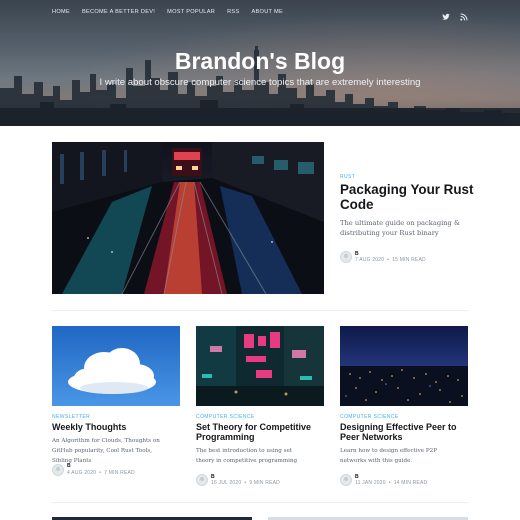  I want to click on post-date: 4 AUG 2020, so click(82, 473).